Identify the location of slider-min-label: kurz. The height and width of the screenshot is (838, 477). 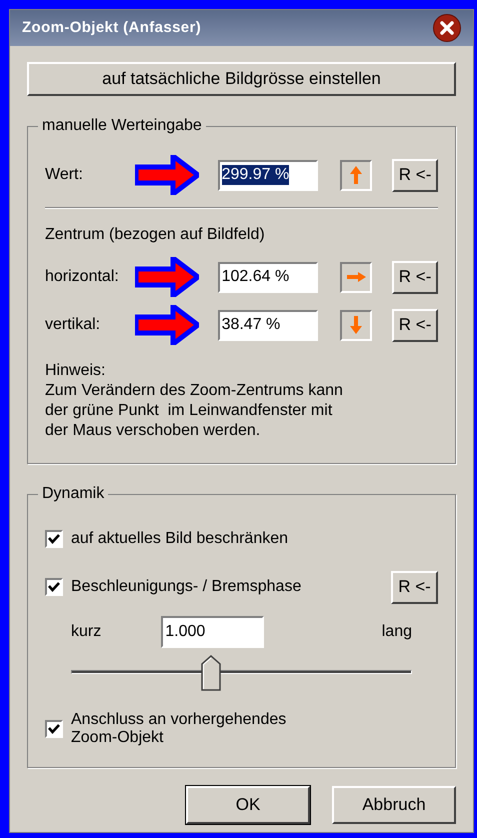
(86, 632).